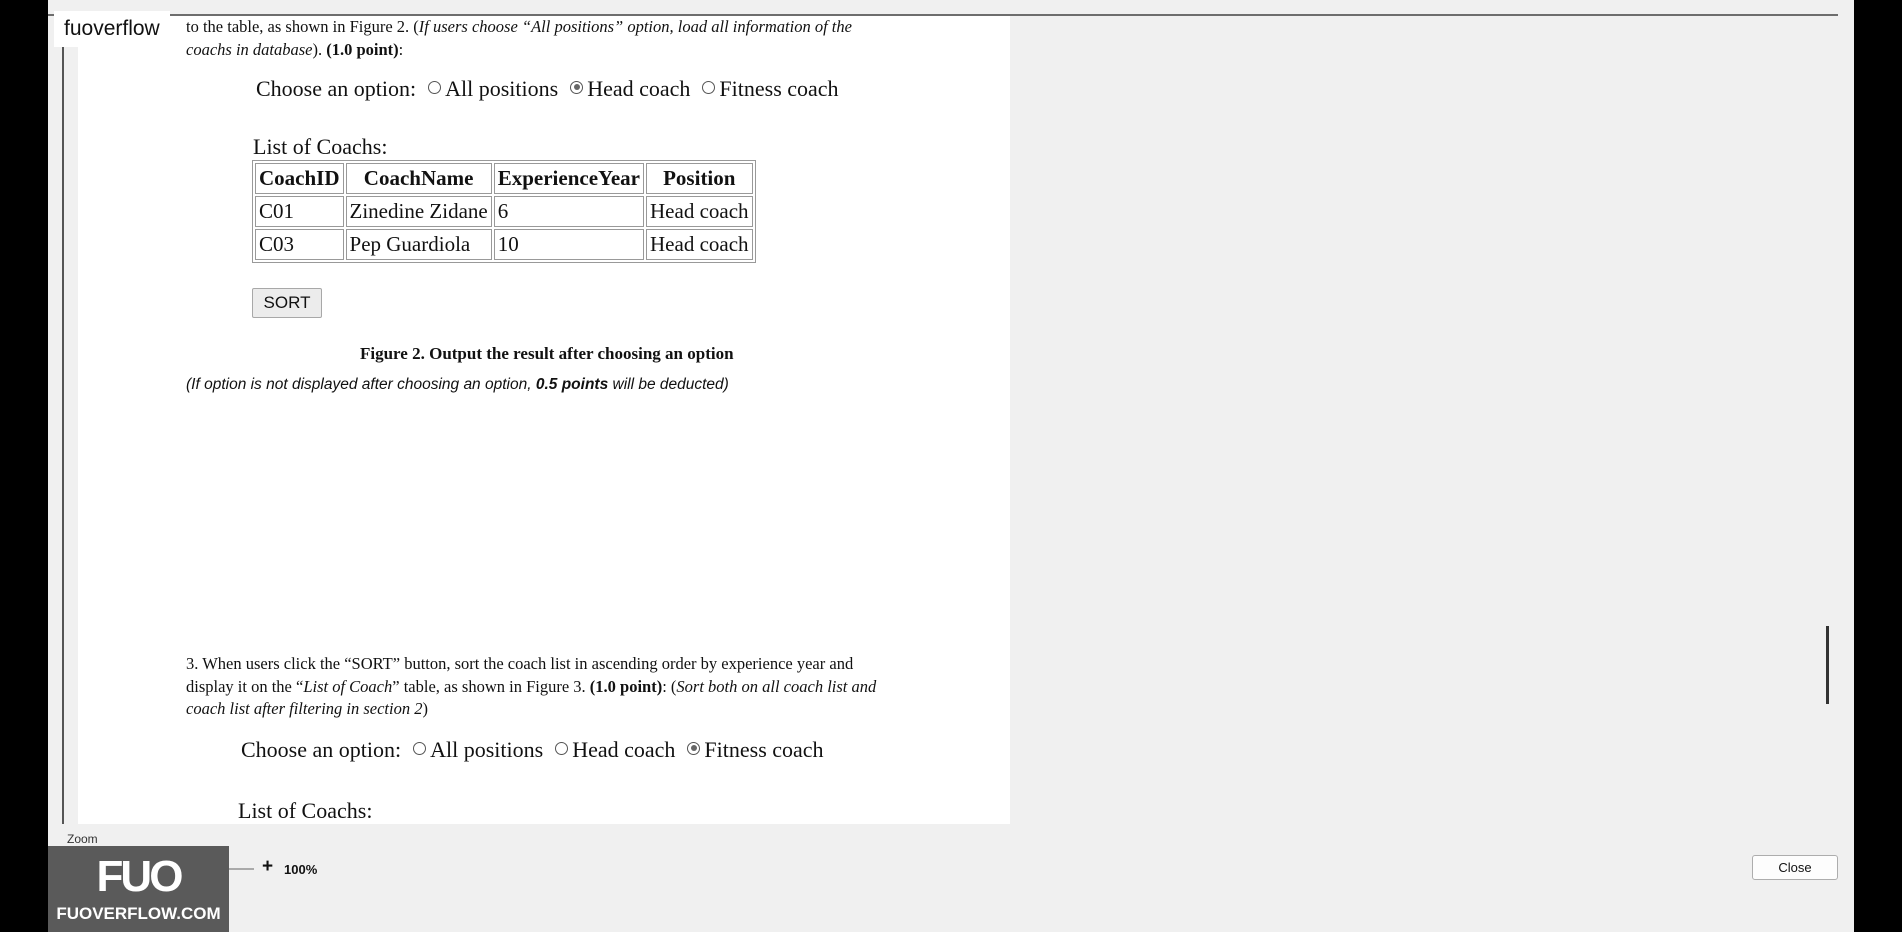 The width and height of the screenshot is (1902, 932). What do you see at coordinates (1795, 867) in the screenshot?
I see `close-button: Close` at bounding box center [1795, 867].